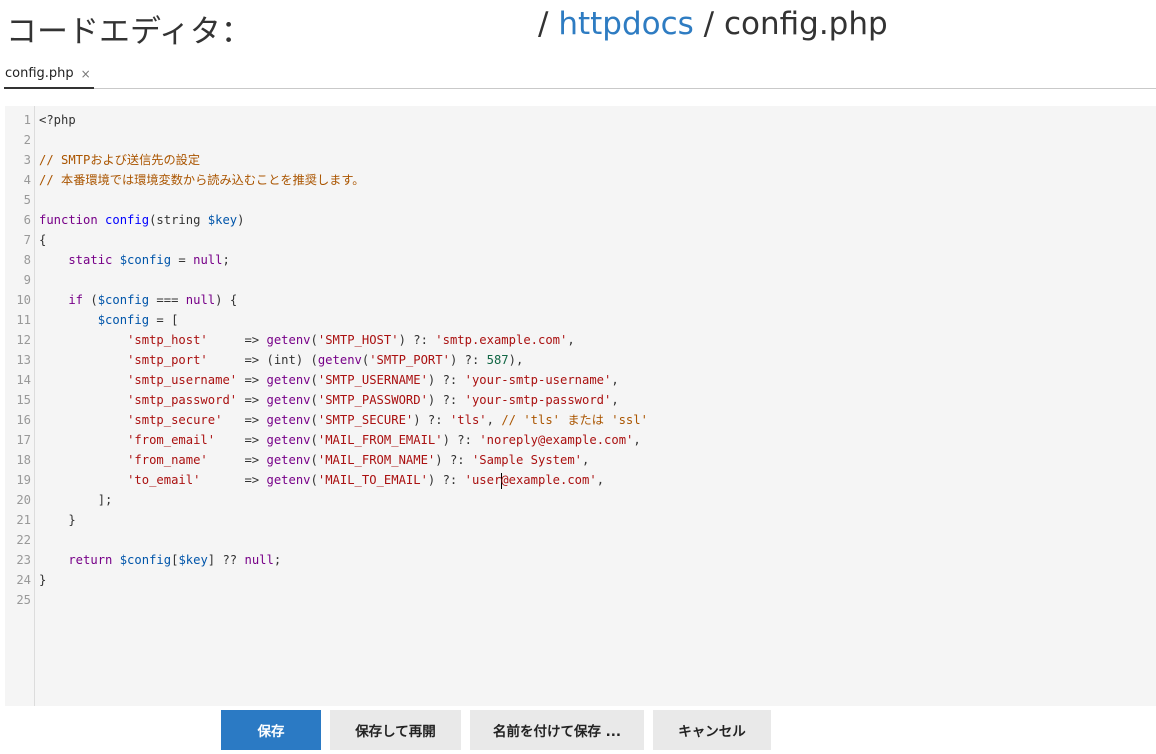 The height and width of the screenshot is (754, 1156). Describe the element at coordinates (226, 260) in the screenshot. I see `code-token: ;` at that location.